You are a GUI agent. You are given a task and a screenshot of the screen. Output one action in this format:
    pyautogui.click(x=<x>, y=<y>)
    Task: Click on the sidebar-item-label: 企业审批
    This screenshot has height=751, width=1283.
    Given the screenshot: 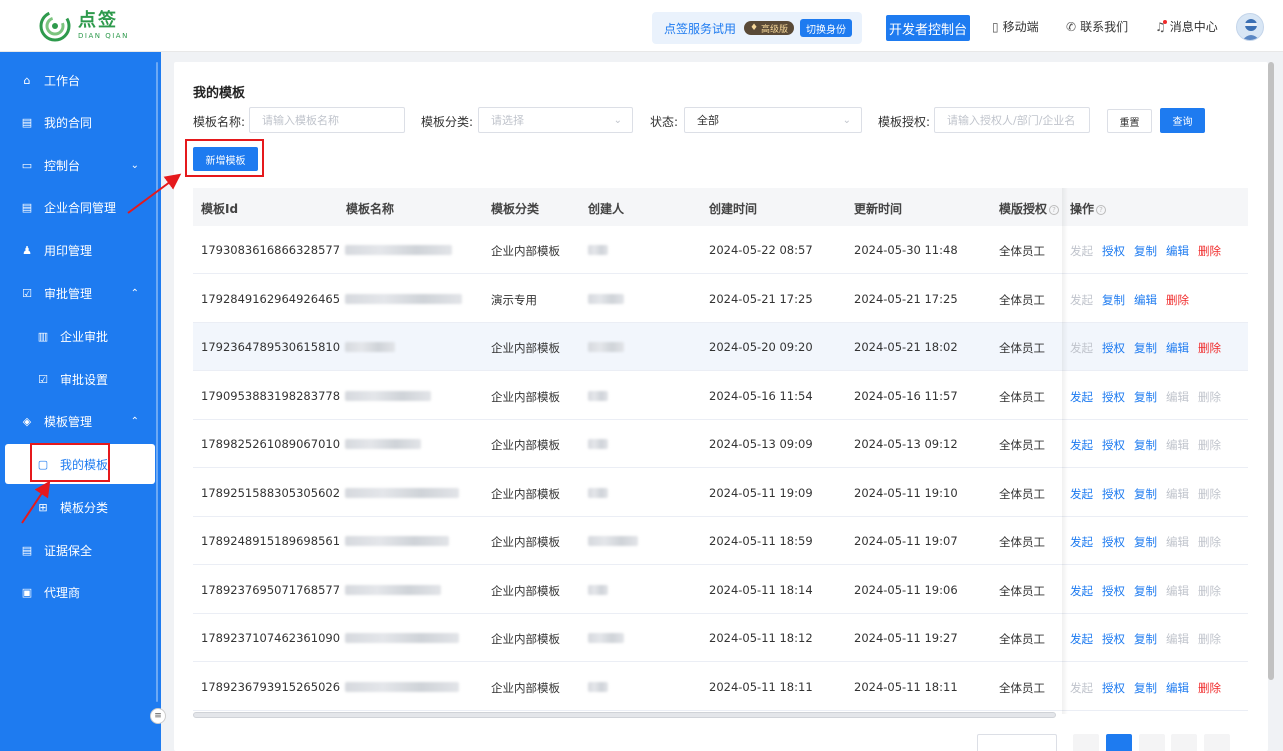 What is the action you would take?
    pyautogui.click(x=84, y=336)
    